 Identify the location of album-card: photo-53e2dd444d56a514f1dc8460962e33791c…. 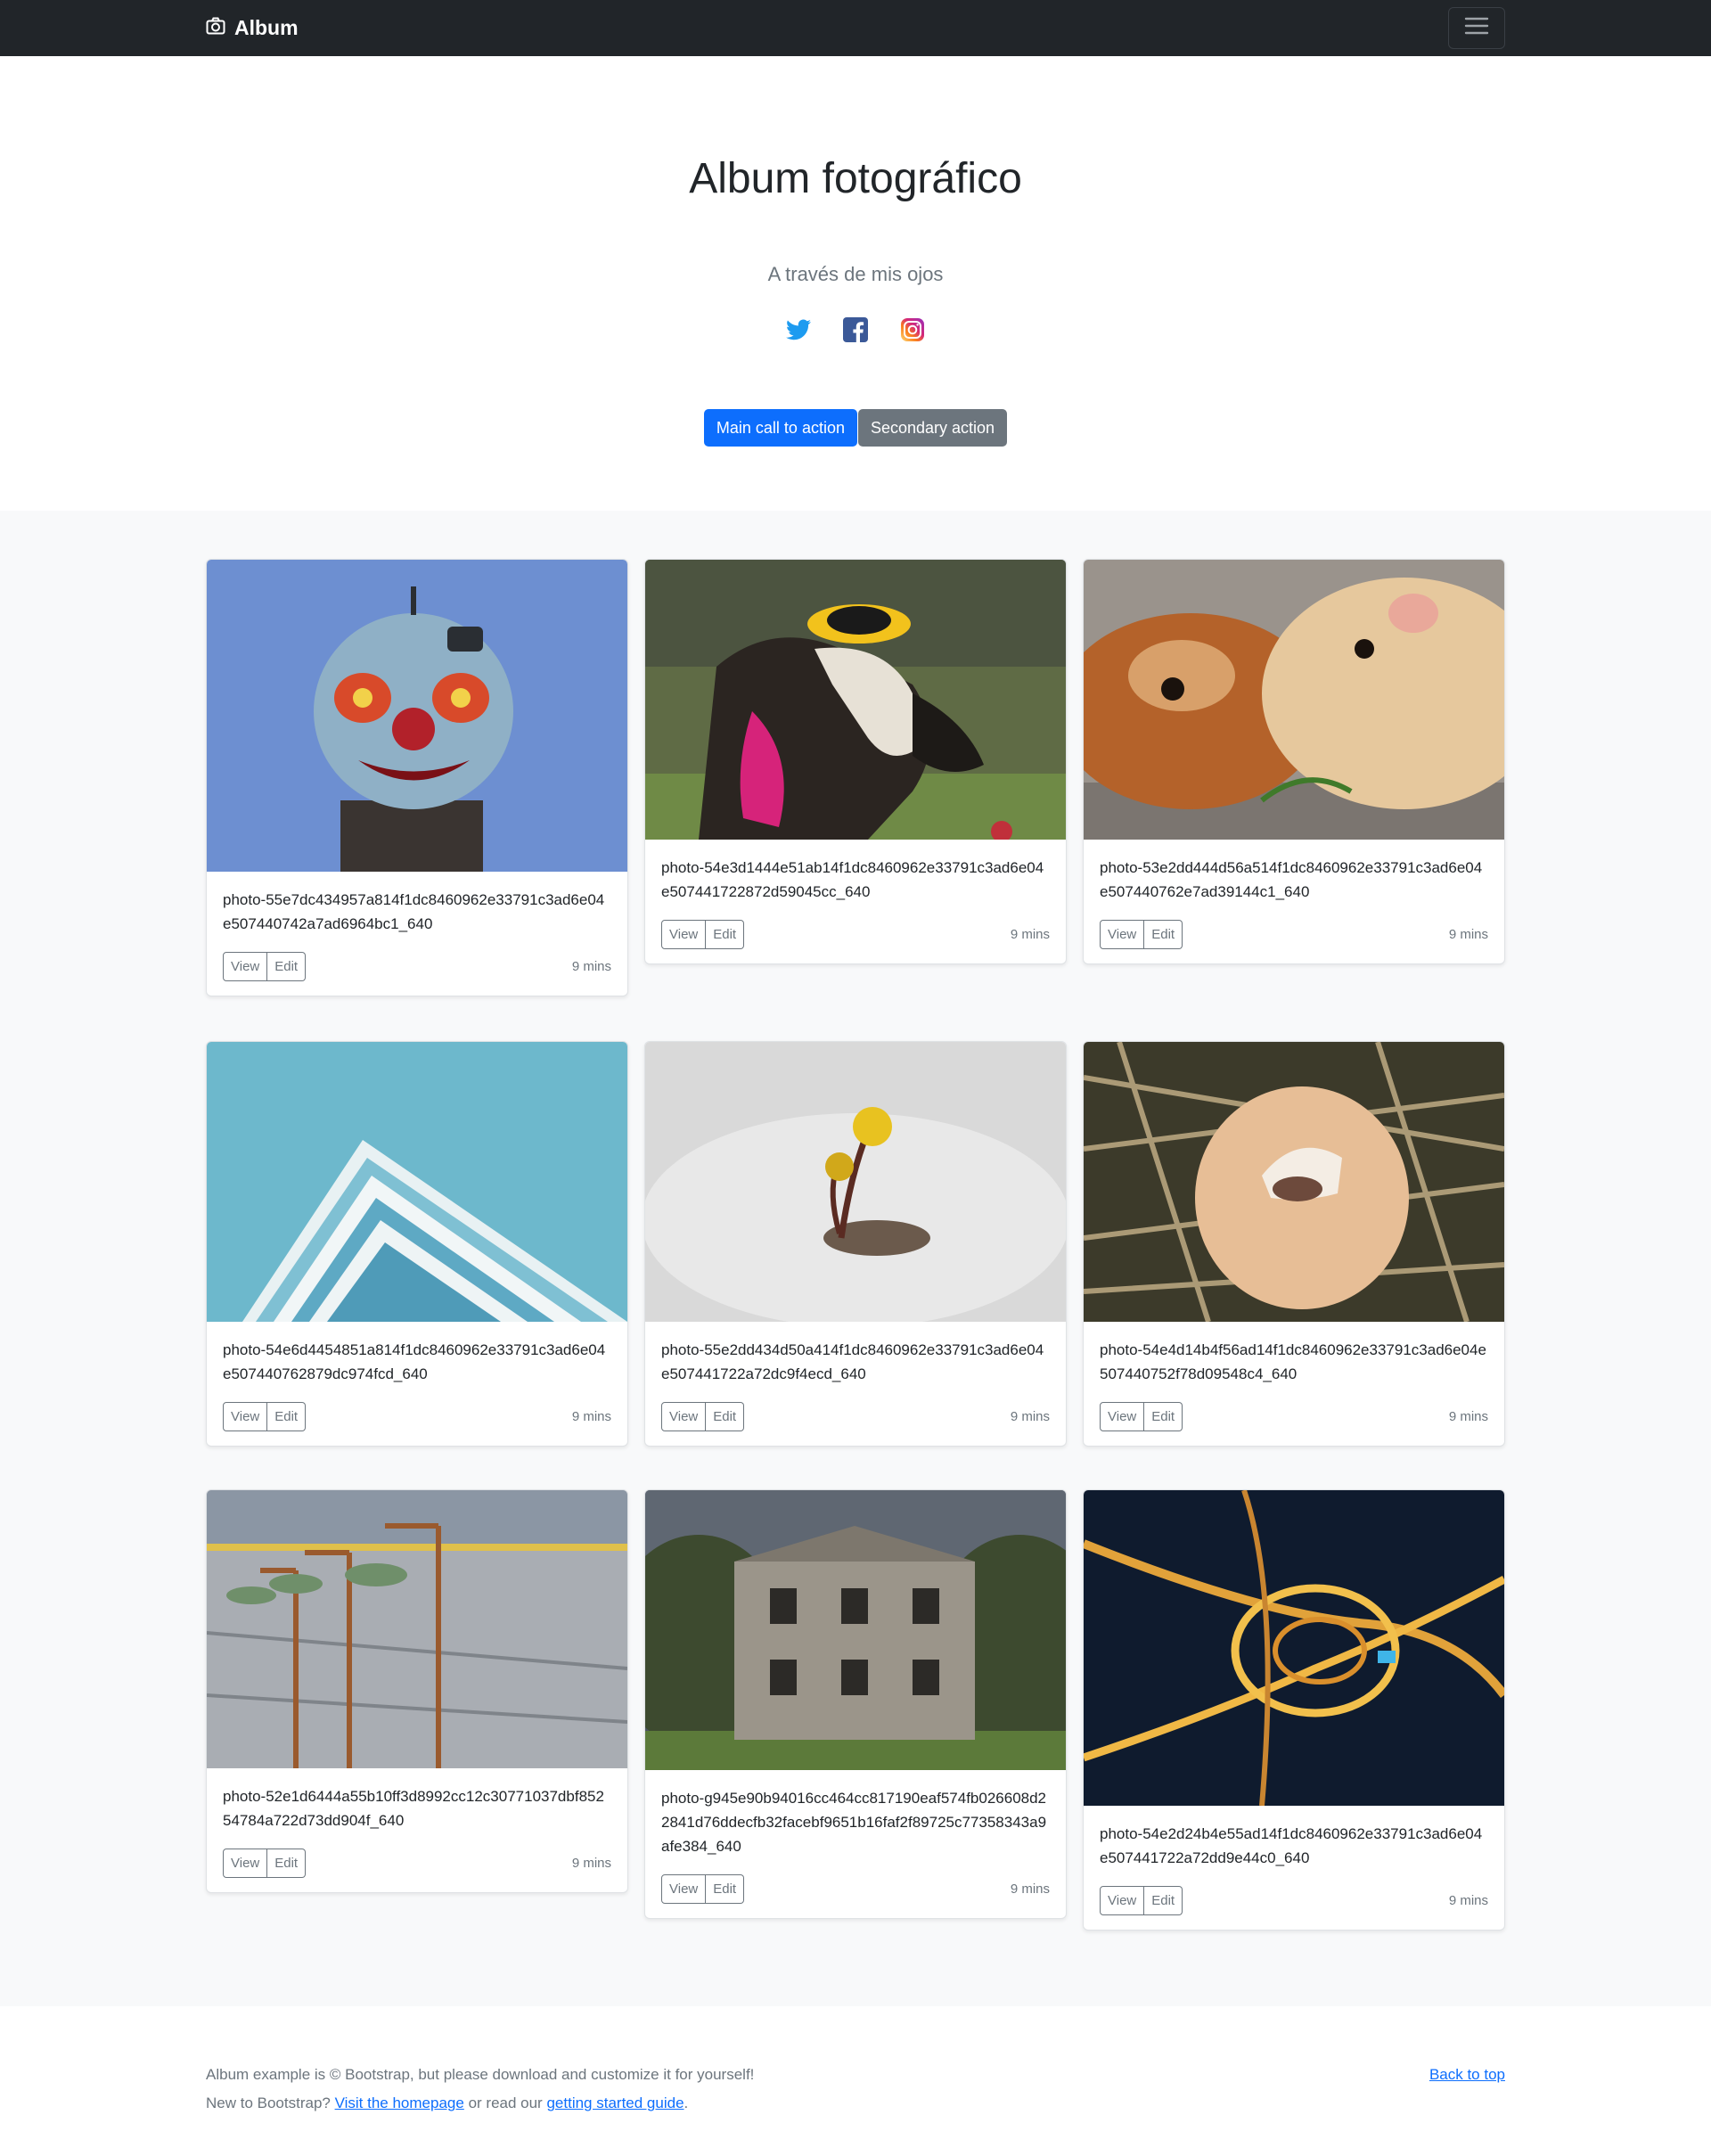
(1294, 762).